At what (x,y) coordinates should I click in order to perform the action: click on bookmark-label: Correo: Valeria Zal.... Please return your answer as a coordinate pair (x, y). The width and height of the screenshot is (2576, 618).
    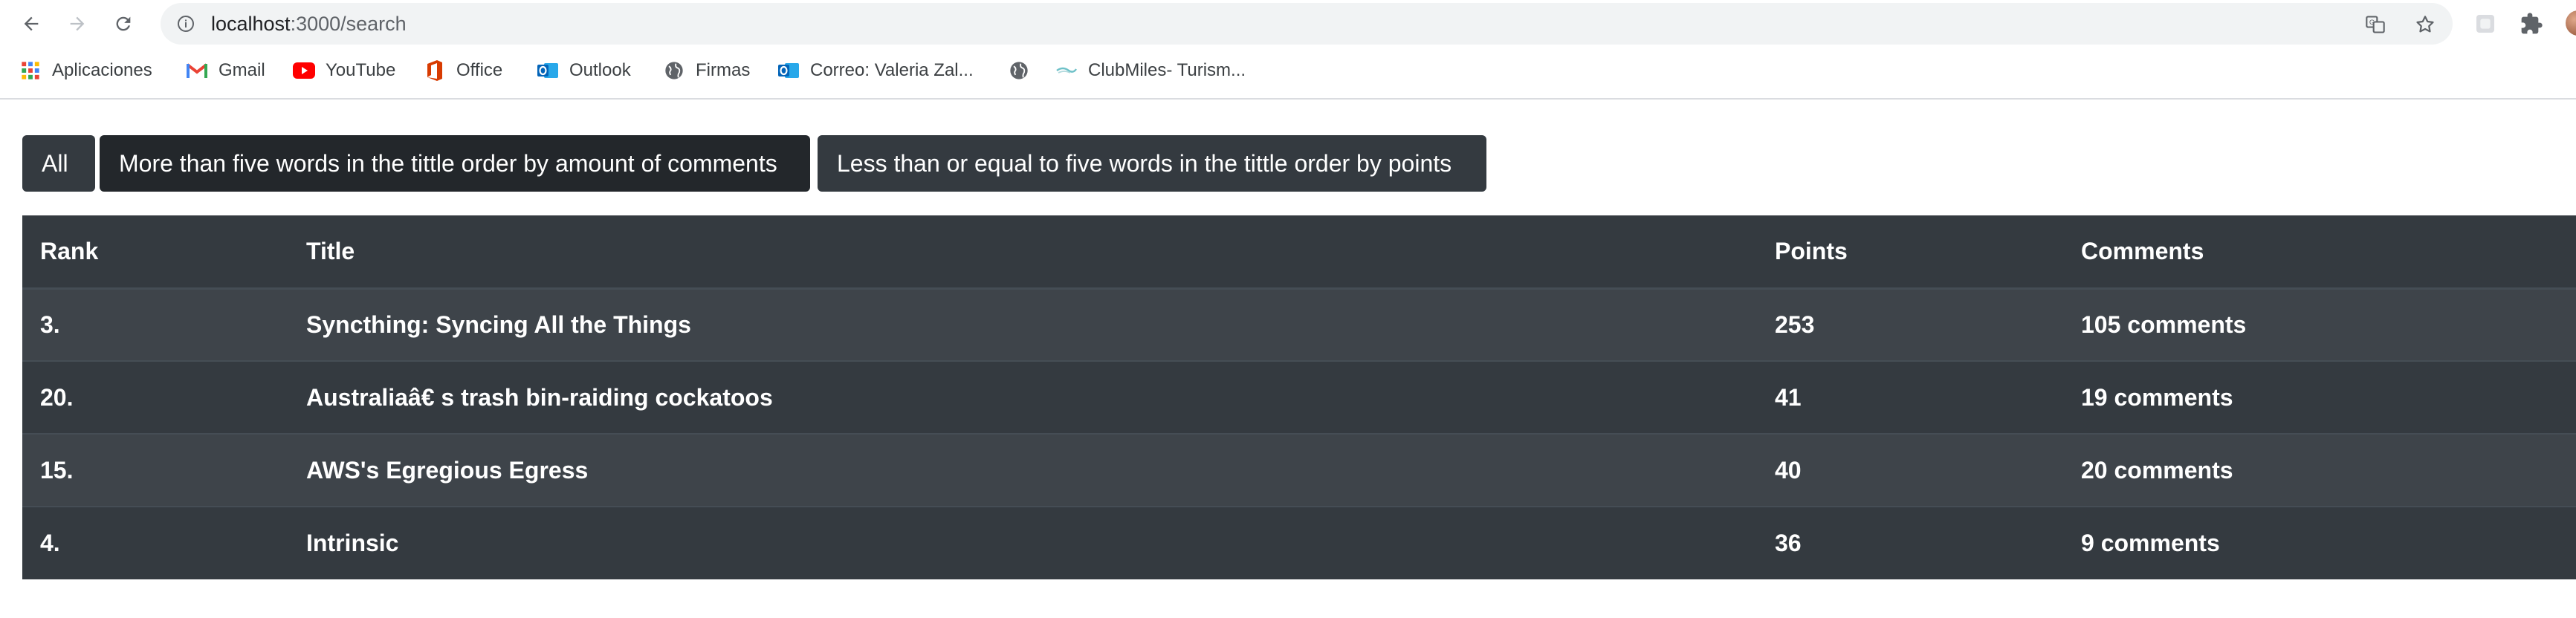
    Looking at the image, I should click on (892, 70).